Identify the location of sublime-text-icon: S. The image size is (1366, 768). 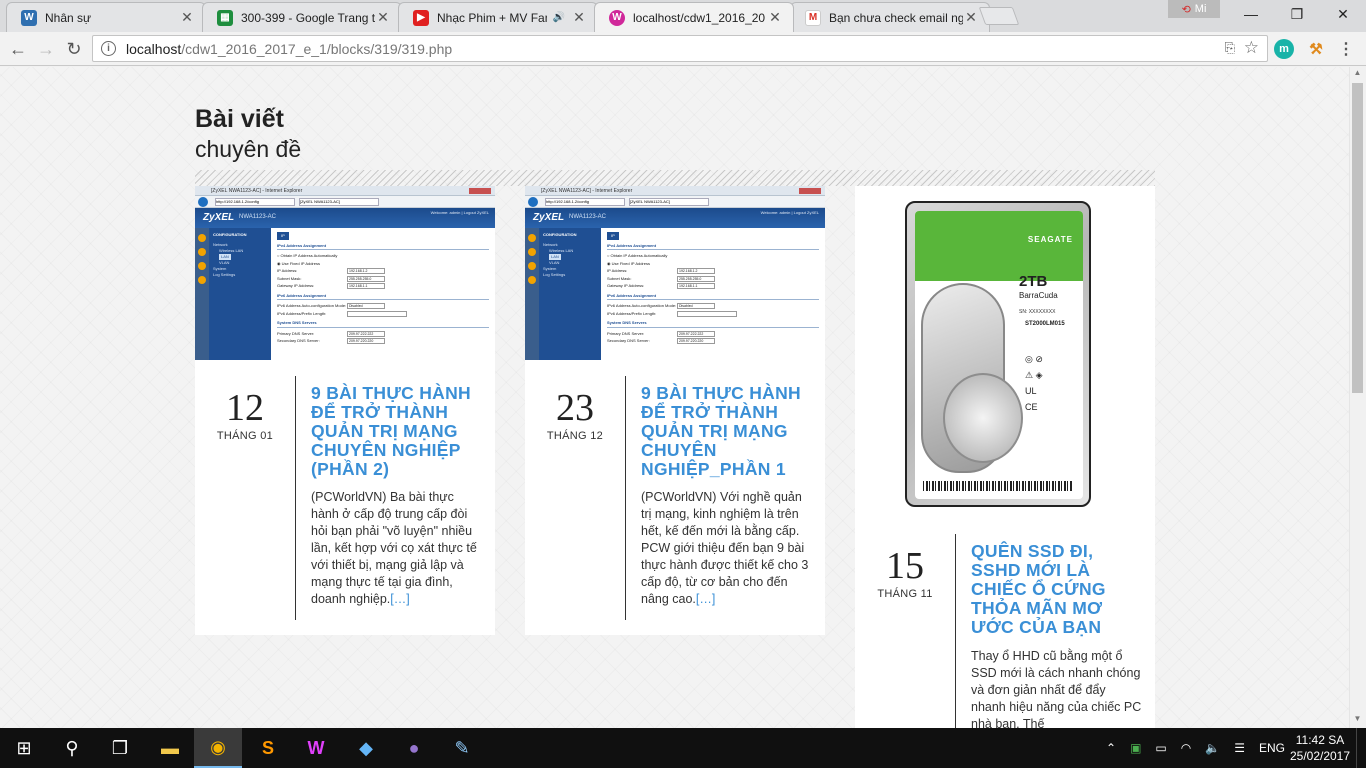
(268, 748).